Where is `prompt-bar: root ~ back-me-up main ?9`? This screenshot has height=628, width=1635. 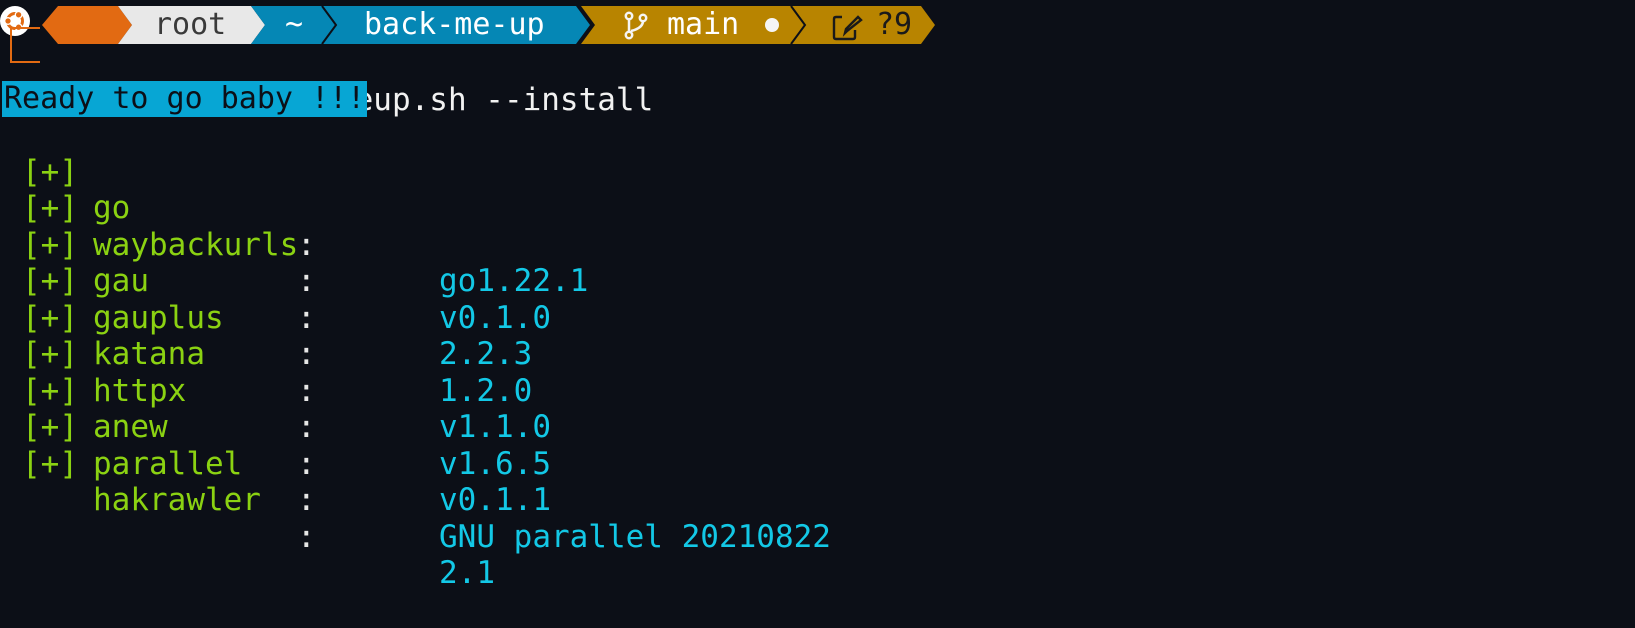 prompt-bar: root ~ back-me-up main ?9 is located at coordinates (500, 25).